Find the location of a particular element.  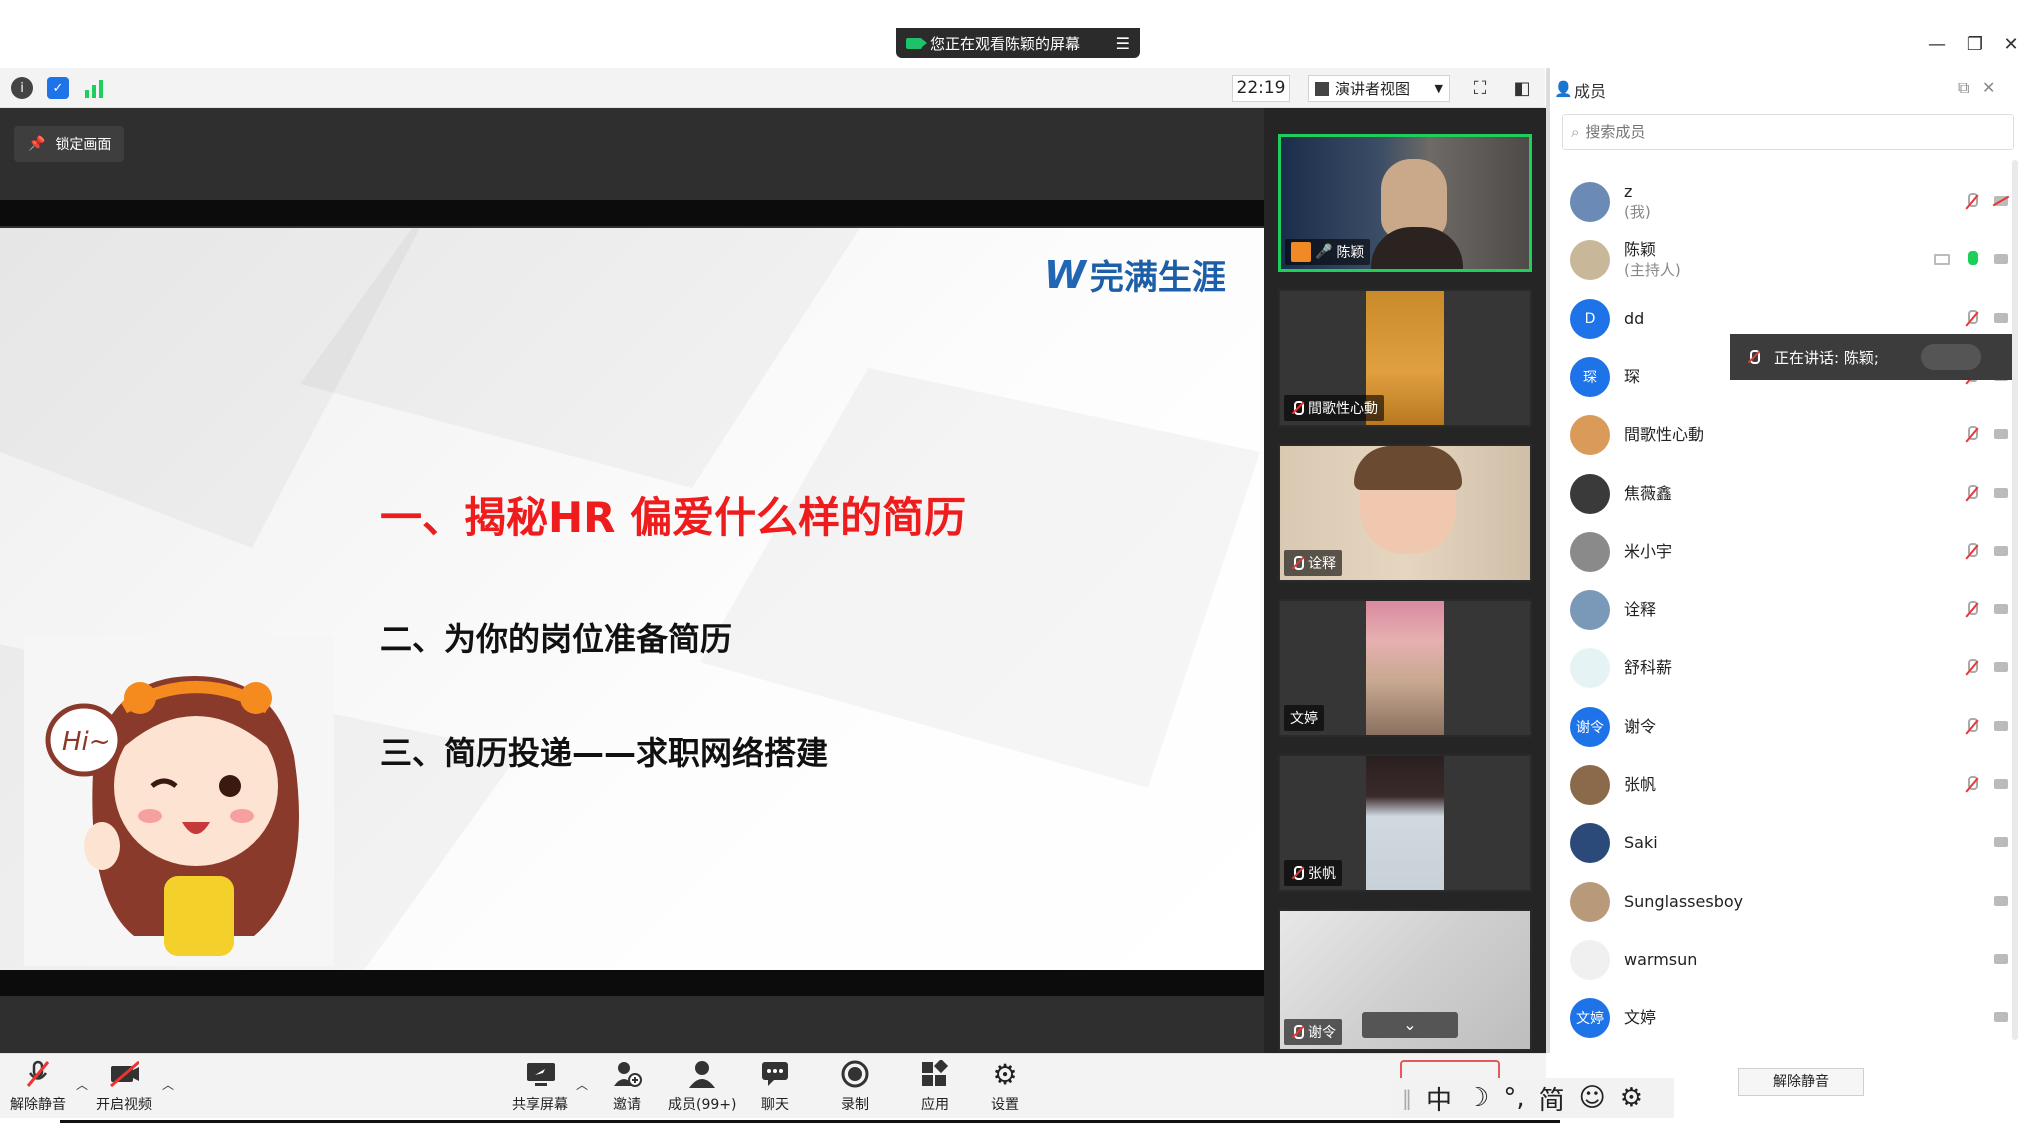

member-search-input is located at coordinates (1775, 132).